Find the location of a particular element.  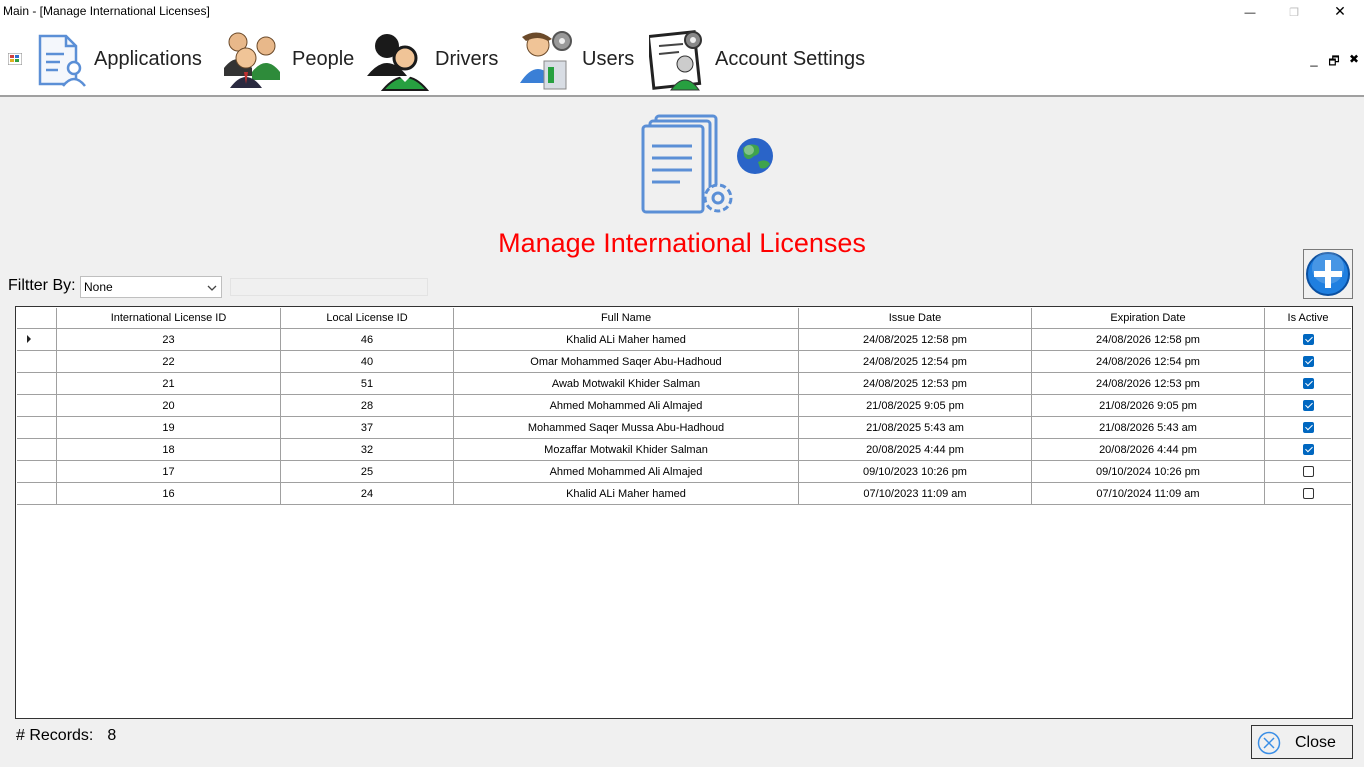

mdi-restore-button: 🗗 is located at coordinates (1334, 62).